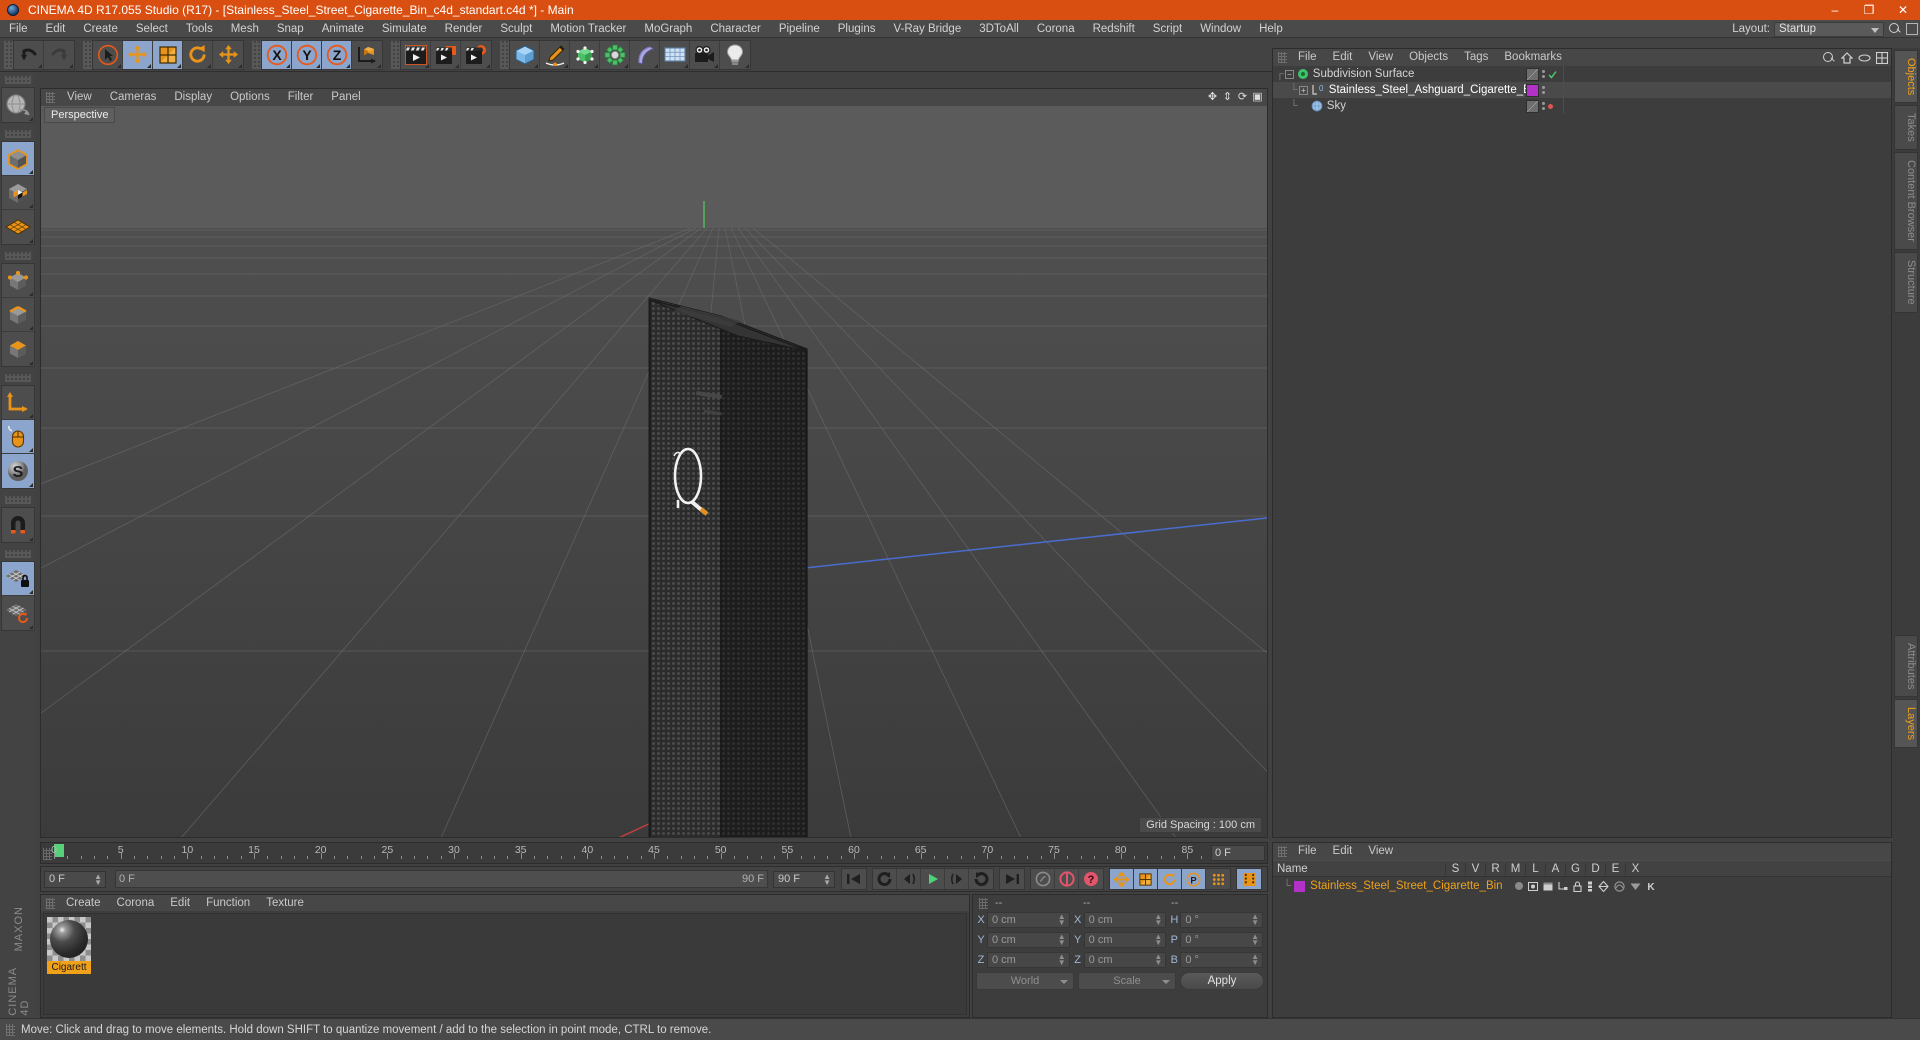 The height and width of the screenshot is (1040, 1920). What do you see at coordinates (59, 55) in the screenshot?
I see `redo-button` at bounding box center [59, 55].